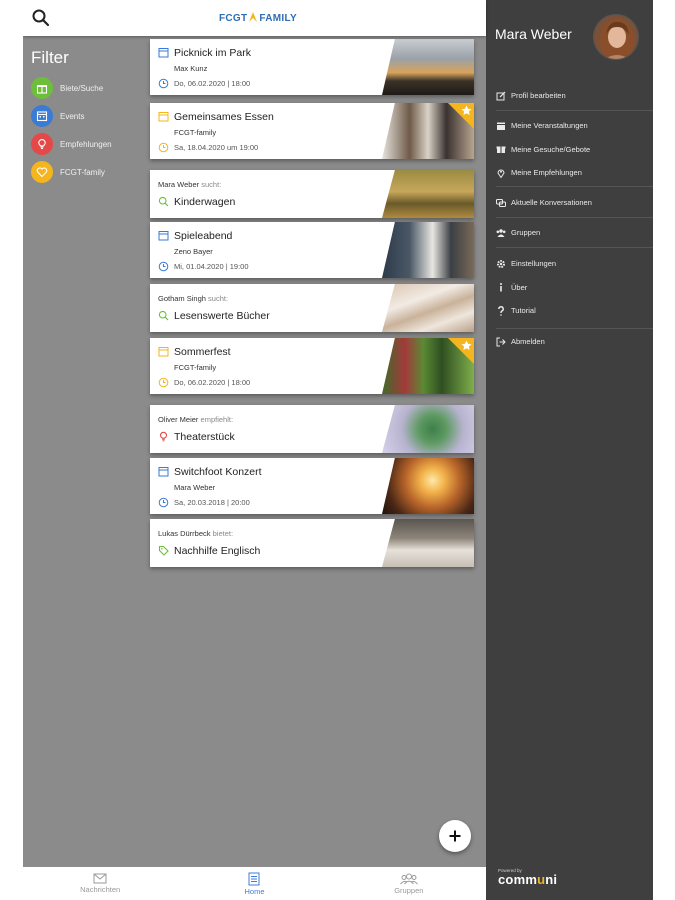 This screenshot has height=900, width=675. What do you see at coordinates (91, 144) in the screenshot?
I see `filter-item-empfehlungen: Empfehlungen` at bounding box center [91, 144].